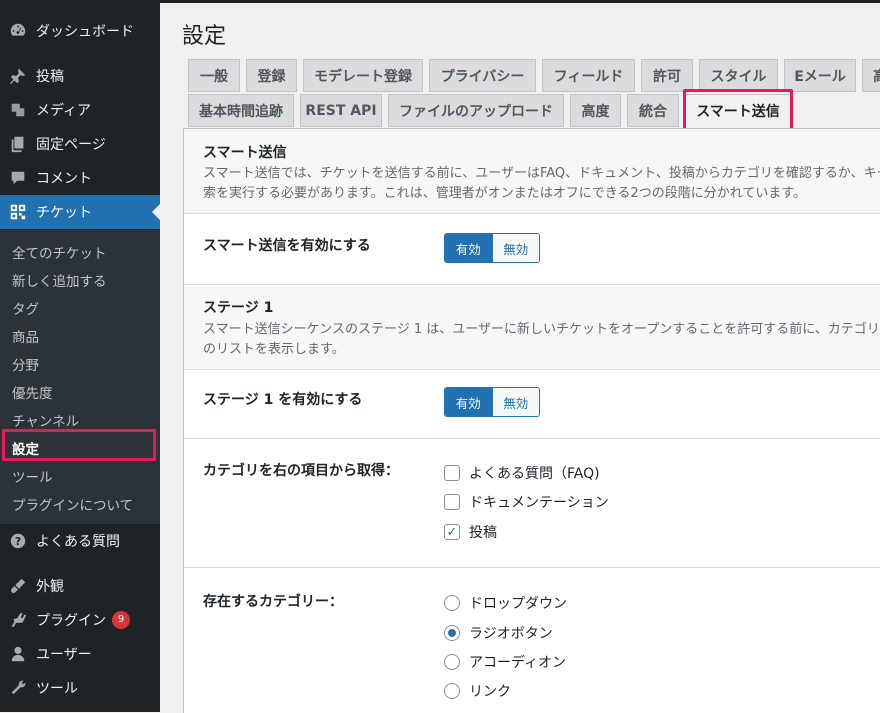 This screenshot has width=880, height=713. What do you see at coordinates (50, 587) in the screenshot?
I see `menu-appearance-label: 外観` at bounding box center [50, 587].